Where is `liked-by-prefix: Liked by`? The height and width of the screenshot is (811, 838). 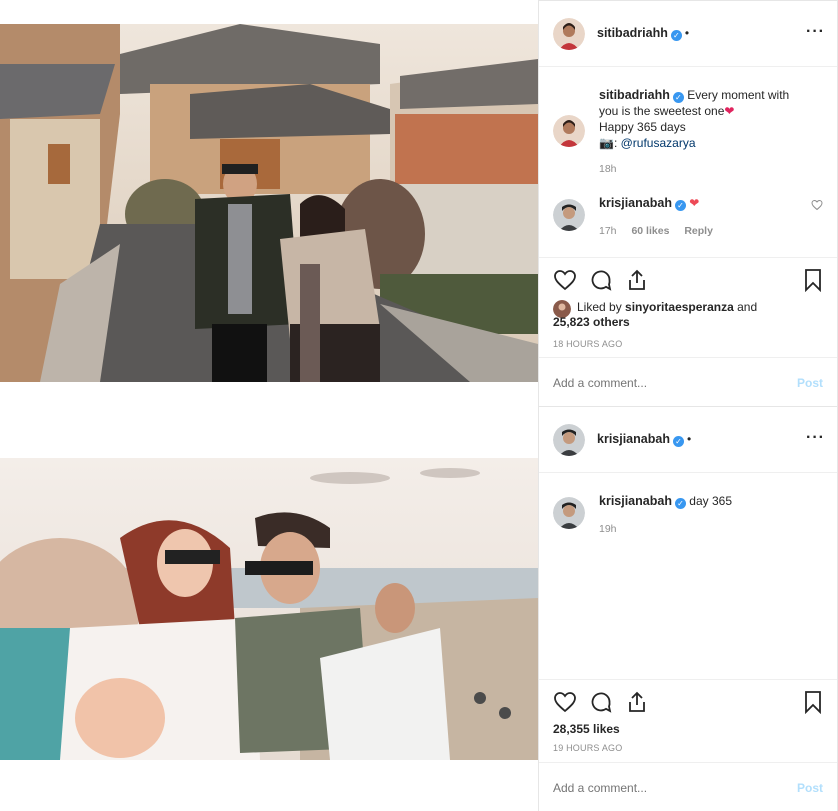 liked-by-prefix: Liked by is located at coordinates (599, 307).